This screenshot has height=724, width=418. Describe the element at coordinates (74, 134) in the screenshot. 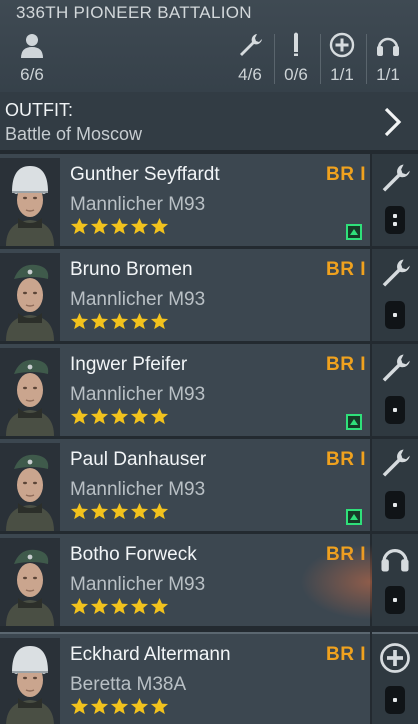

I see `outfit-value: Battle of Moscow` at that location.